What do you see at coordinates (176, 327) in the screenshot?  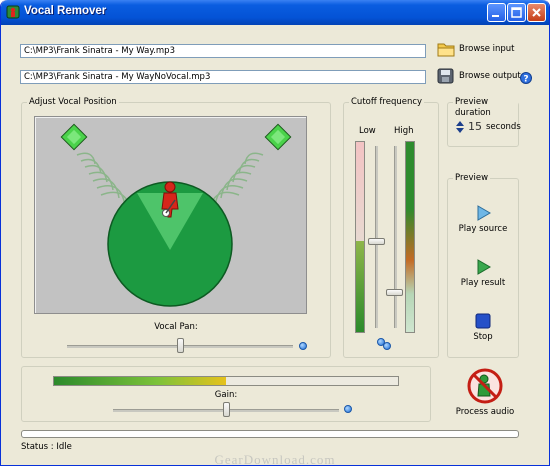 I see `vocal-pan-label: Vocal Pan:` at bounding box center [176, 327].